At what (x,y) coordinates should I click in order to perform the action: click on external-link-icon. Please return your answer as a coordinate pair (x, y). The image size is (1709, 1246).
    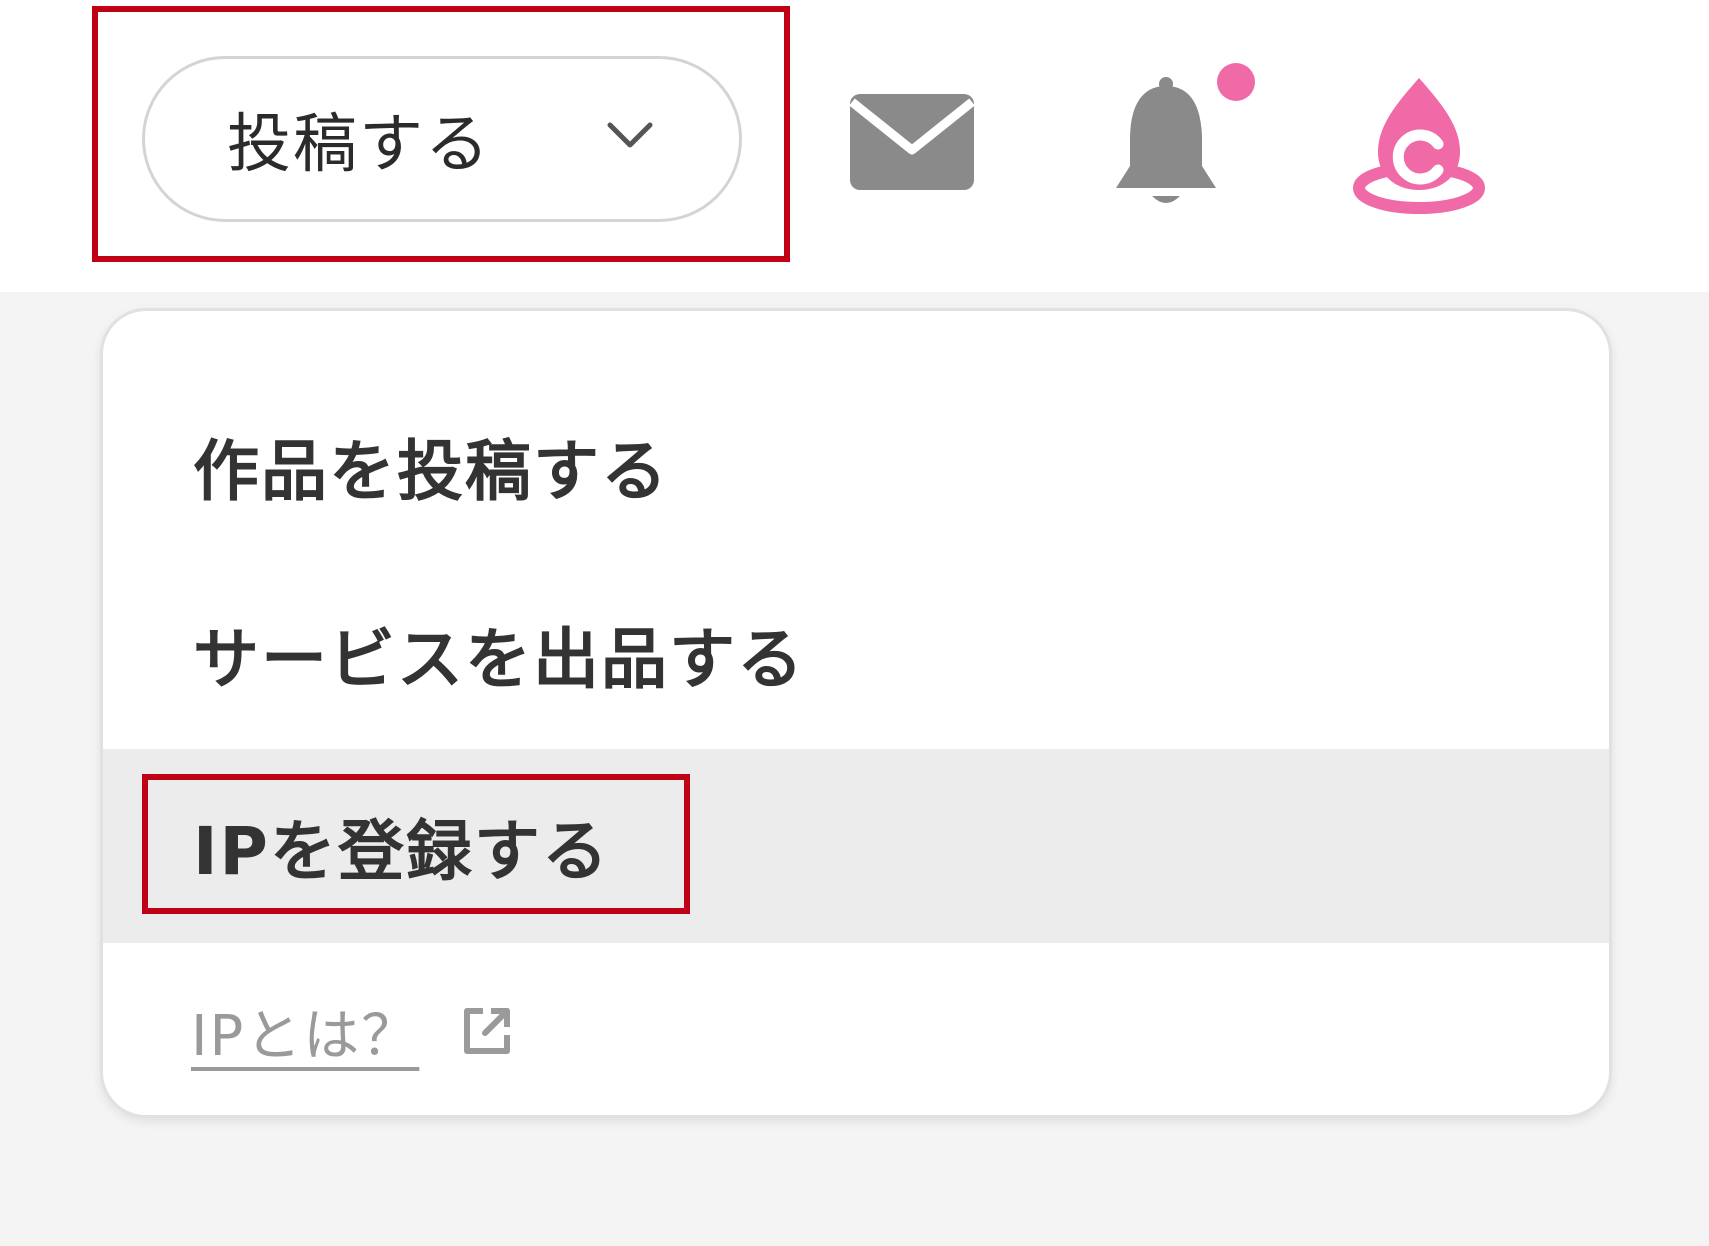
    Looking at the image, I should click on (487, 1031).